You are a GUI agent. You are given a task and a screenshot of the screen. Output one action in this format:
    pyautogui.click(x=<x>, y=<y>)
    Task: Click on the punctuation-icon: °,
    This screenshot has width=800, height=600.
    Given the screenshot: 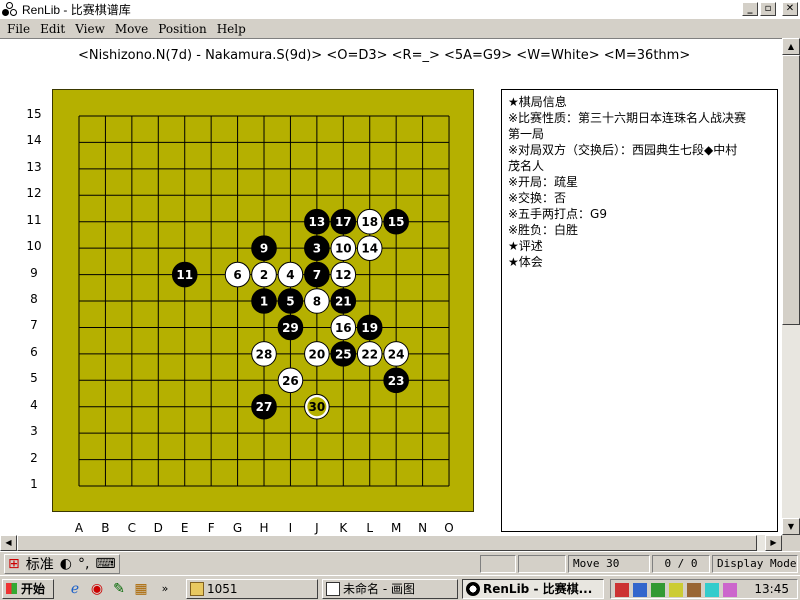 What is the action you would take?
    pyautogui.click(x=83, y=564)
    